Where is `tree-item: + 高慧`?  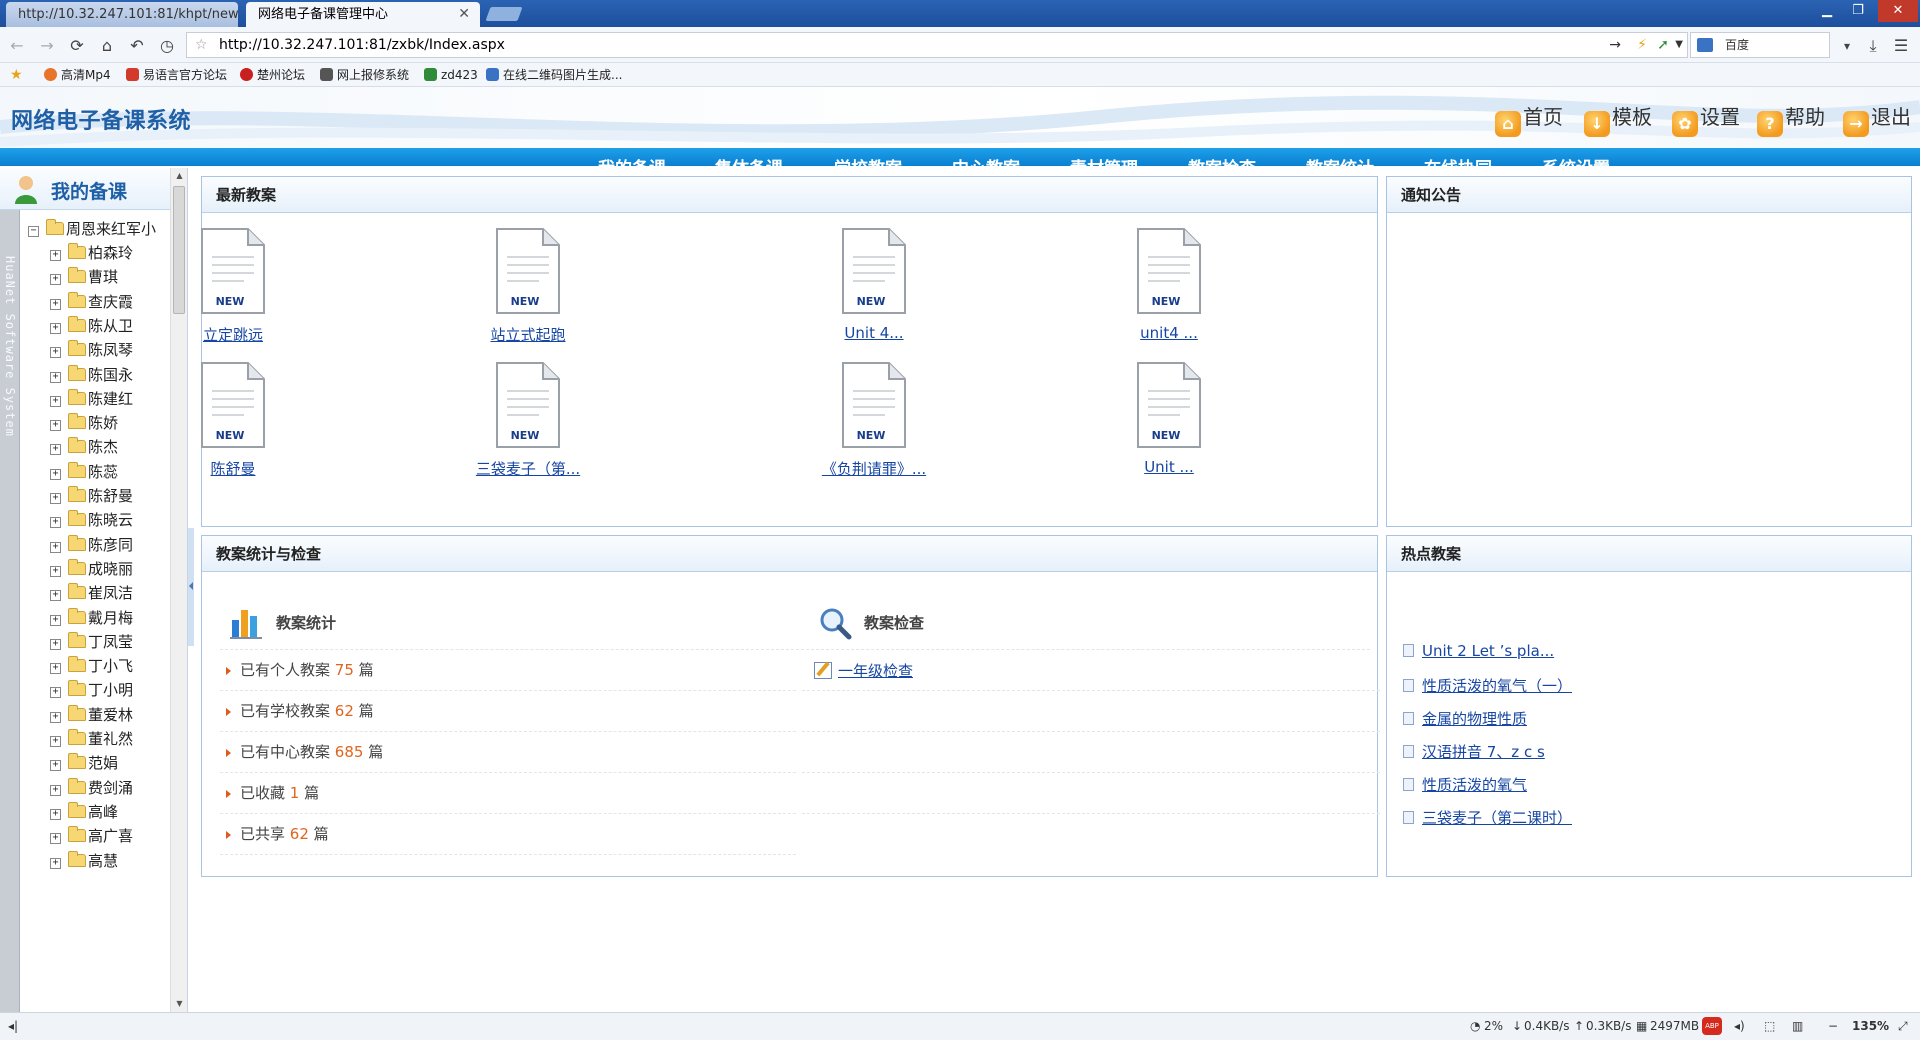
tree-item: + 高慧 is located at coordinates (84, 861).